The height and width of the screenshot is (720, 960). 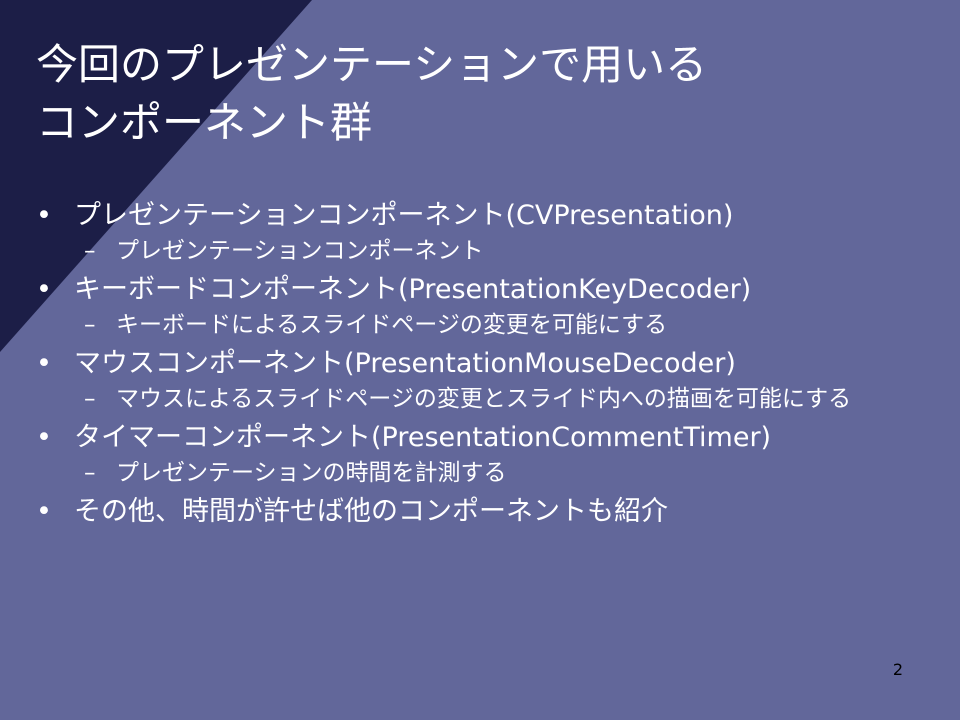 I want to click on sub-bullet-list: マウスによるスライドページの変更とスライド内への描画を可能にする, so click(x=476, y=399).